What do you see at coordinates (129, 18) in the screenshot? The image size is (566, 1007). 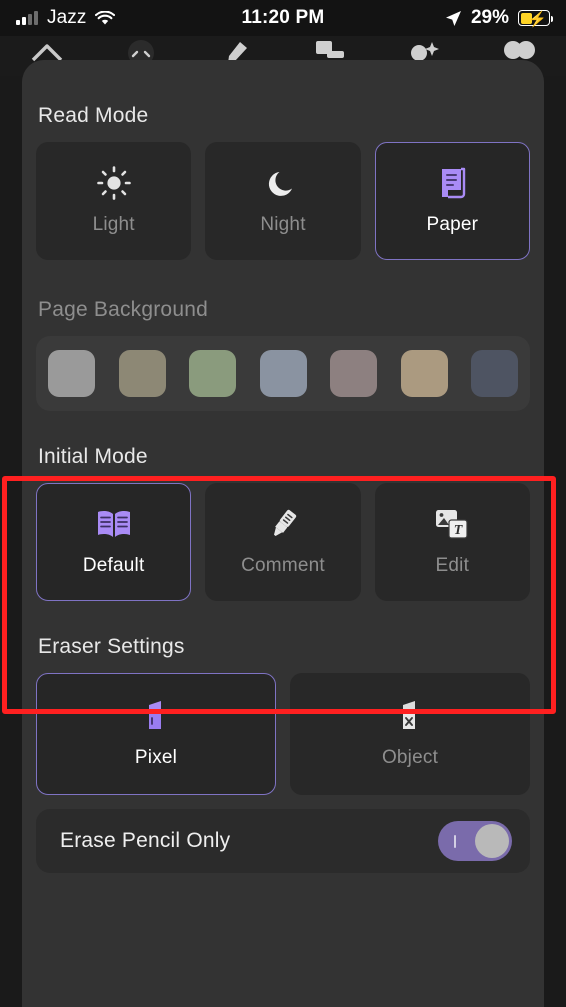 I see `status-bar-left: Jazz` at bounding box center [129, 18].